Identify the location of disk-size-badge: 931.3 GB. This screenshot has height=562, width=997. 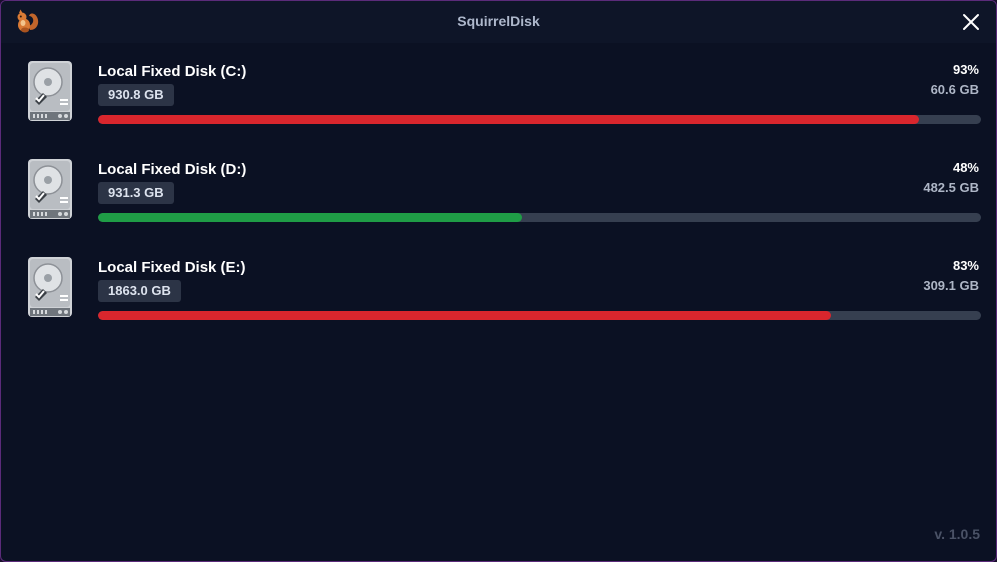
(136, 193).